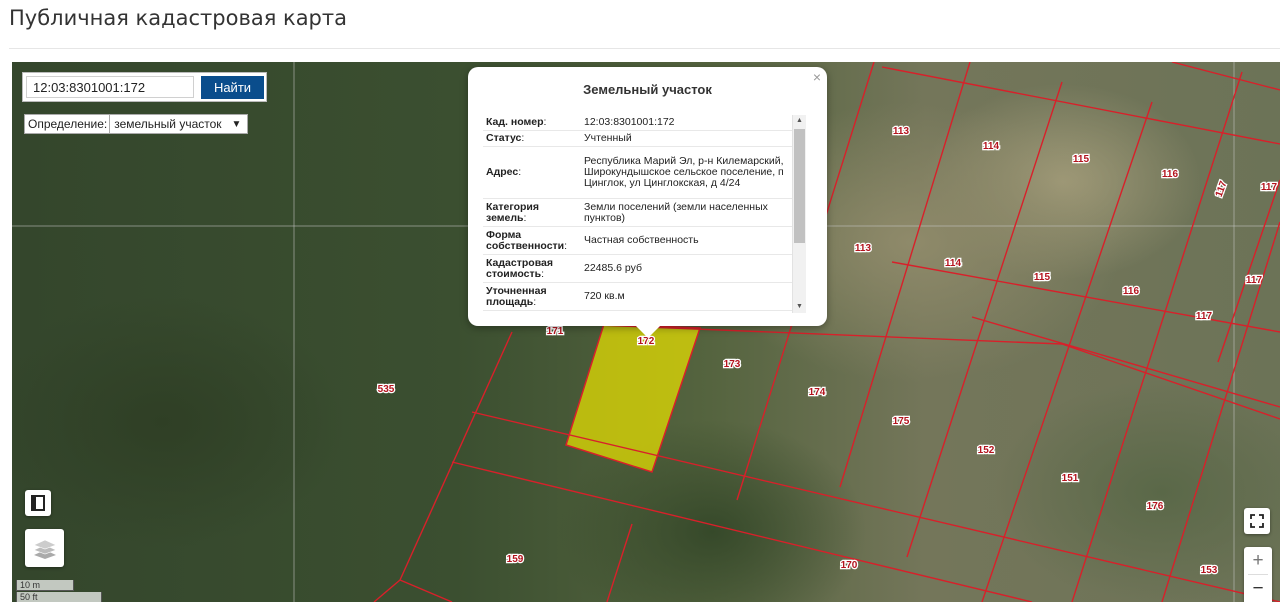 The height and width of the screenshot is (602, 1280). Describe the element at coordinates (1155, 507) in the screenshot. I see `parcel-number-label: 176` at that location.